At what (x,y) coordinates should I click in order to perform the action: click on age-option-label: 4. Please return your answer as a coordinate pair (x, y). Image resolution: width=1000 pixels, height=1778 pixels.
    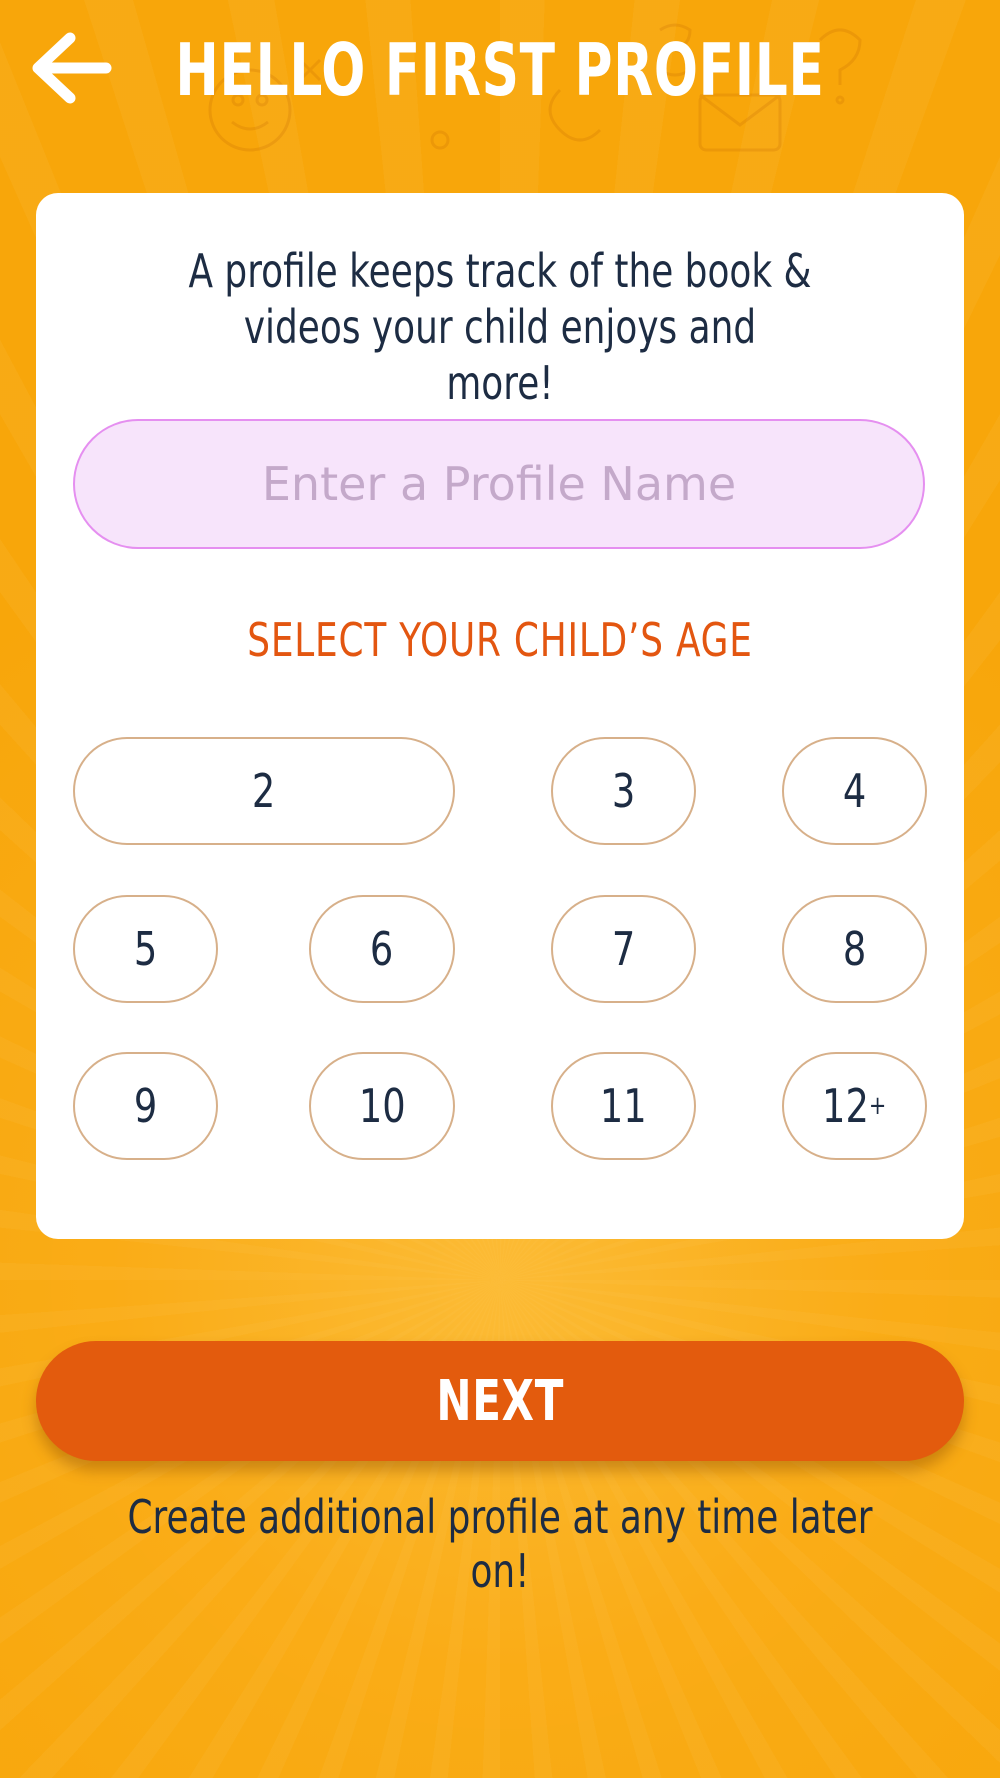
    Looking at the image, I should click on (854, 791).